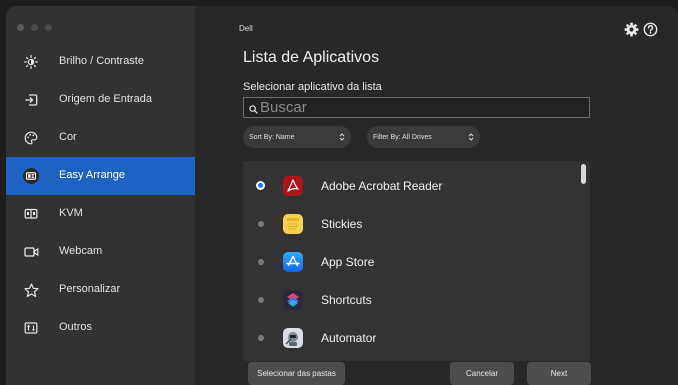 This screenshot has height=385, width=678. I want to click on sidebar-item-cor: Cor, so click(100, 138).